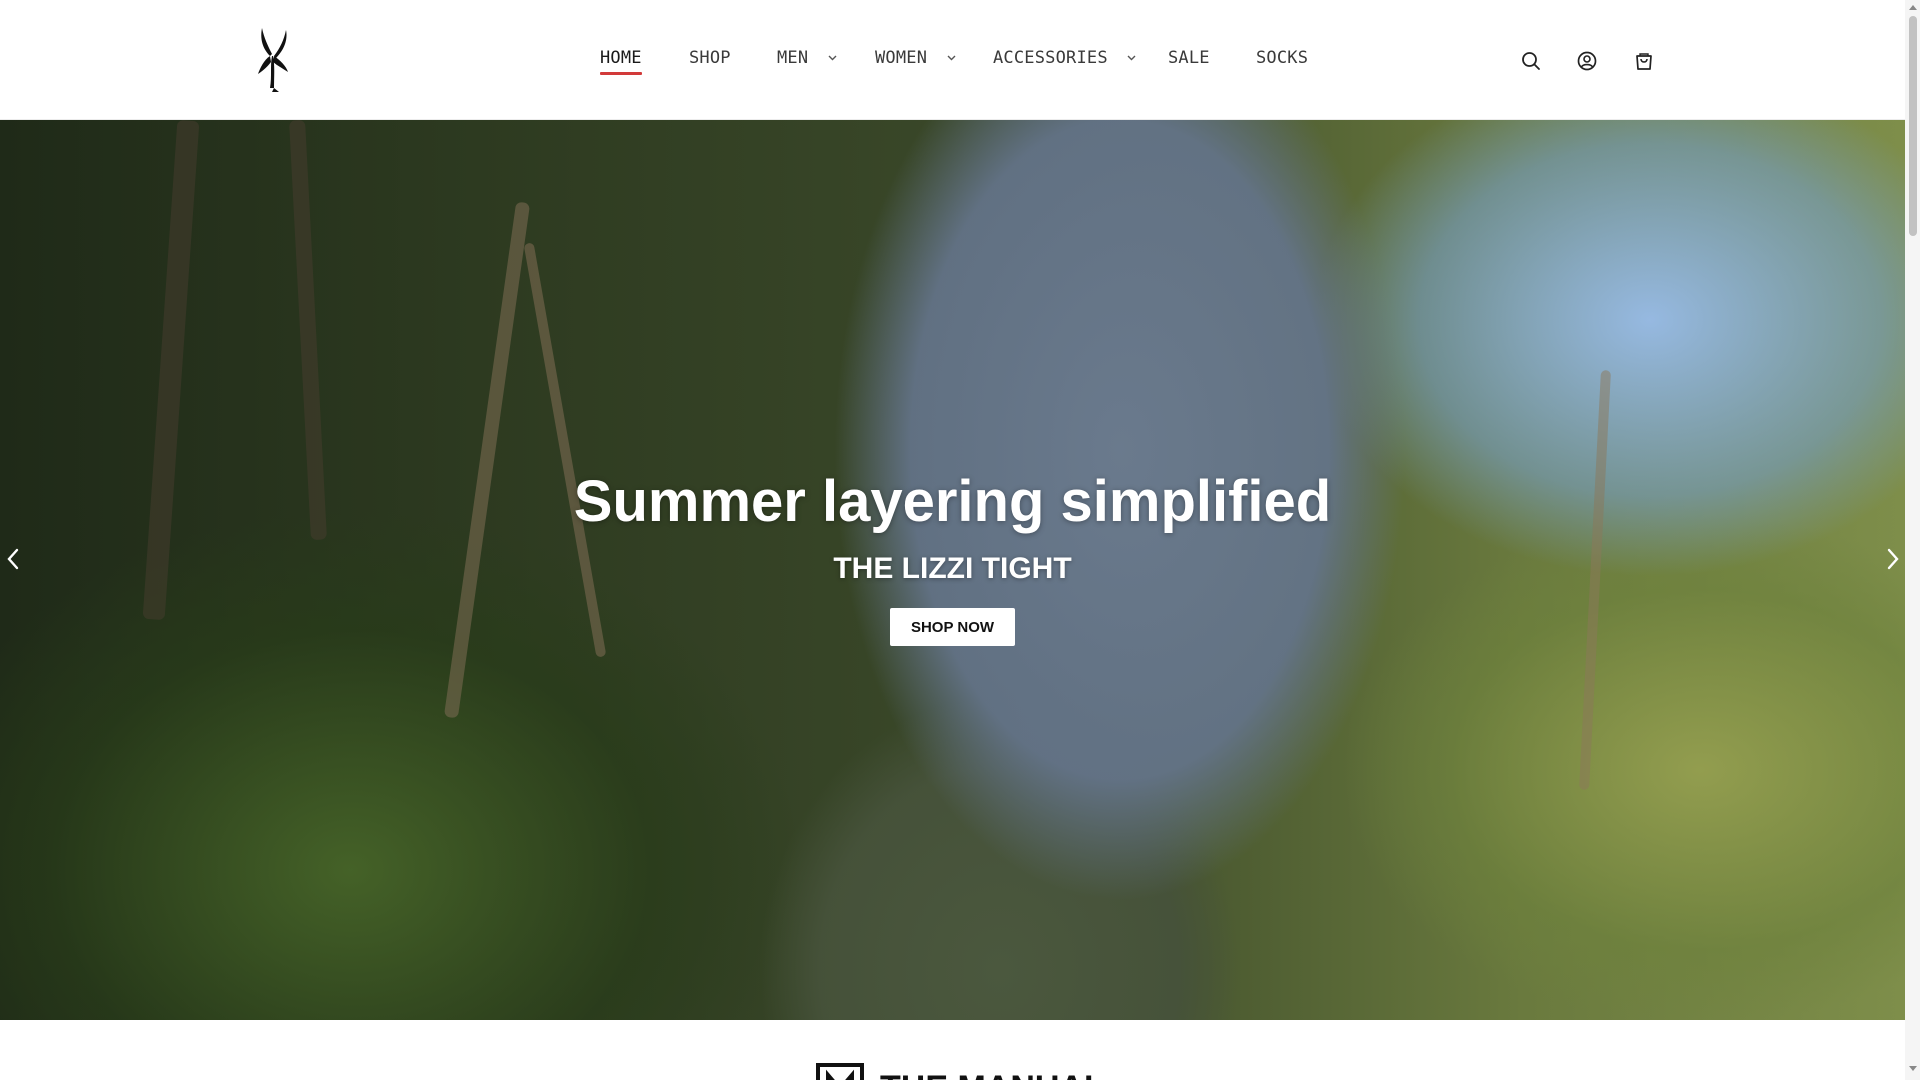  I want to click on nav-men-label: MEN, so click(793, 58).